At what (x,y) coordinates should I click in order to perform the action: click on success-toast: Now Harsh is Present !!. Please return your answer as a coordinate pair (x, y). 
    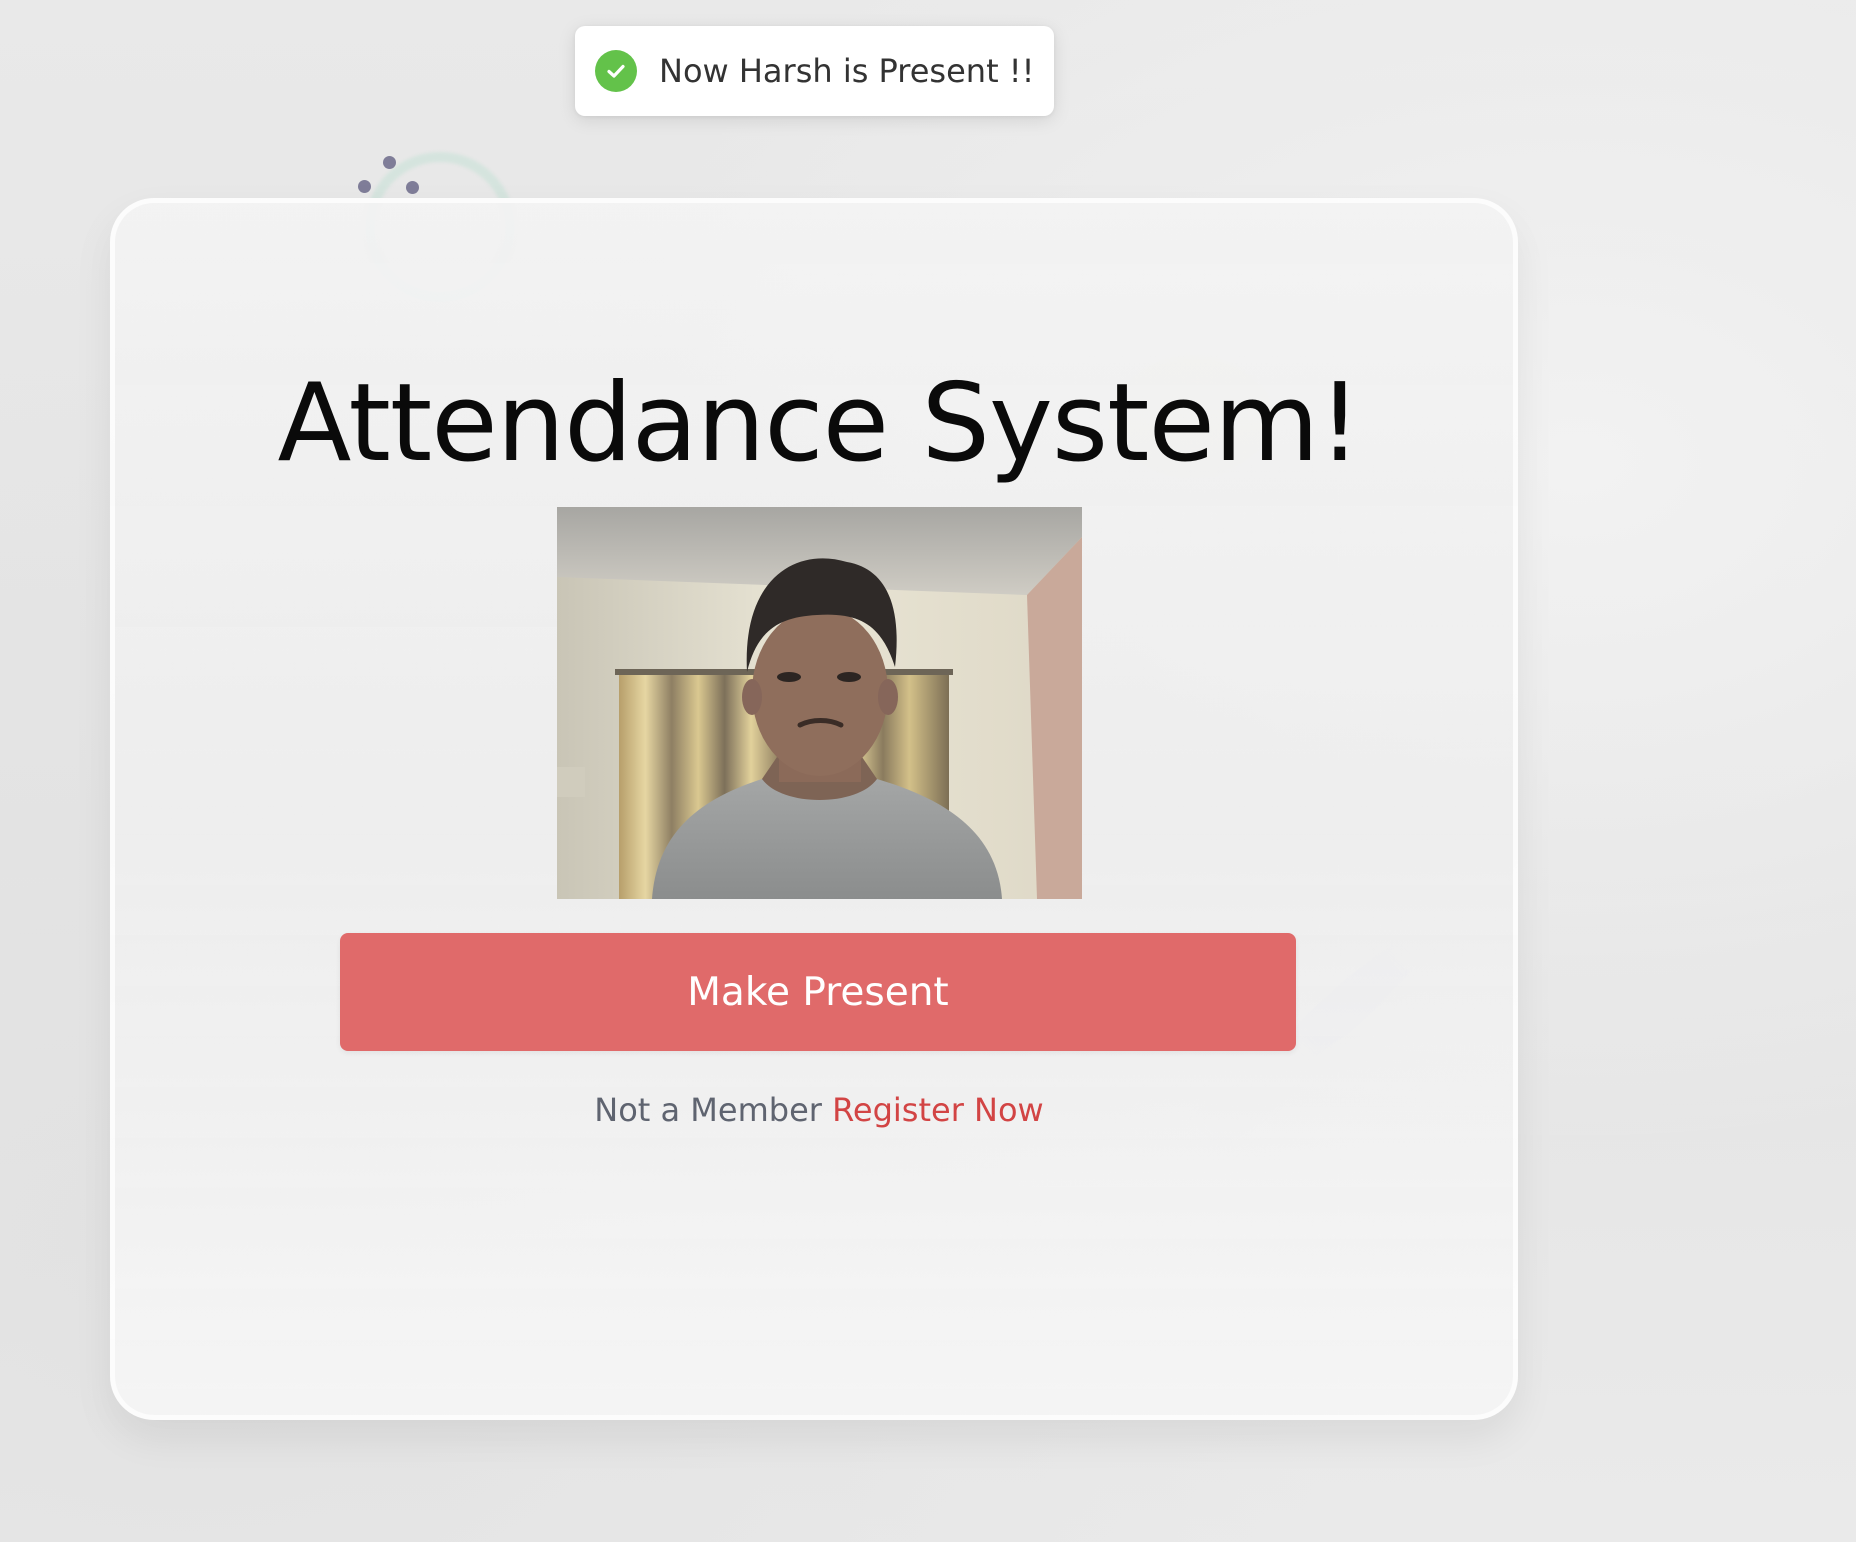
    Looking at the image, I should click on (814, 71).